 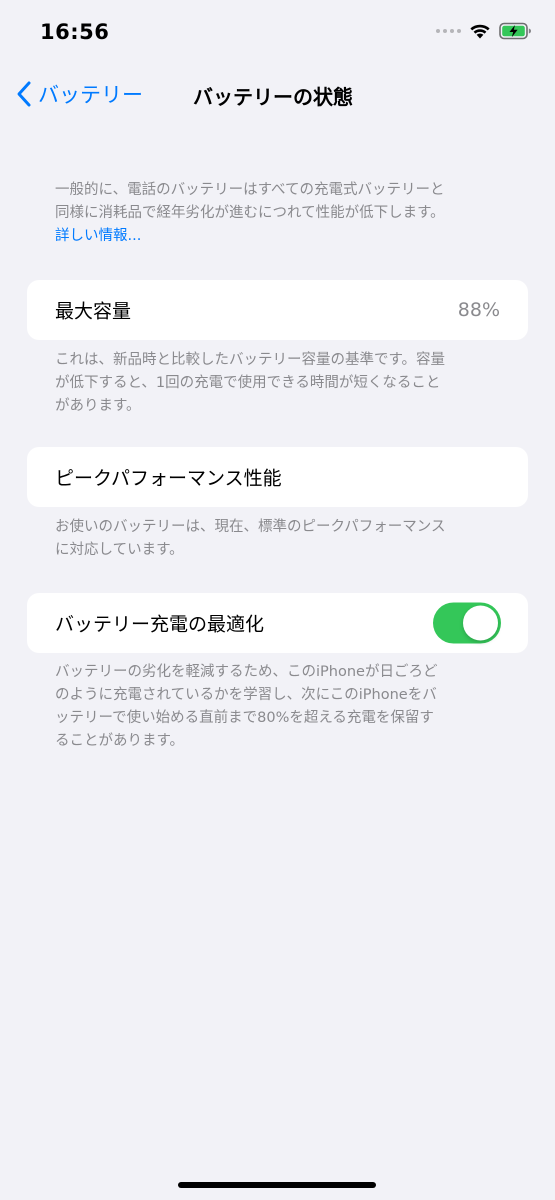 I want to click on footnote-line: のように充電されているかを学習し、次にこのiPhoneをバ, so click(x=246, y=695).